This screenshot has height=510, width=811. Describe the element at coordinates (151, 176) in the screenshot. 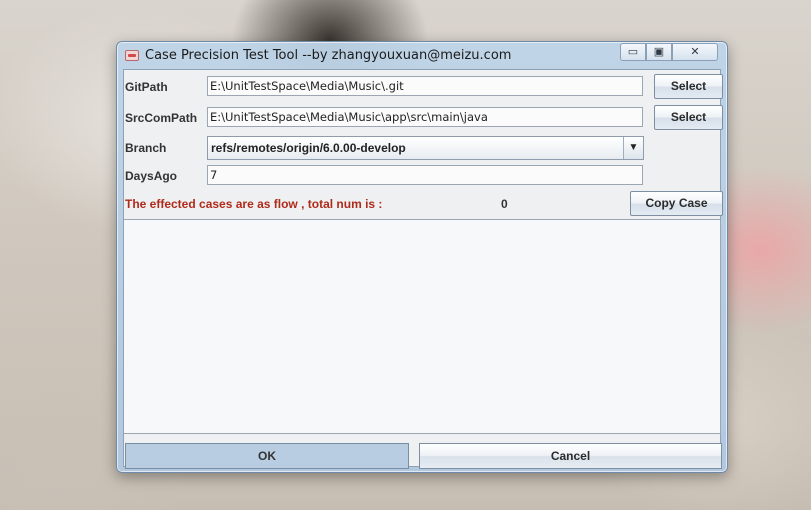

I see `daysago-label: DaysAgo` at that location.